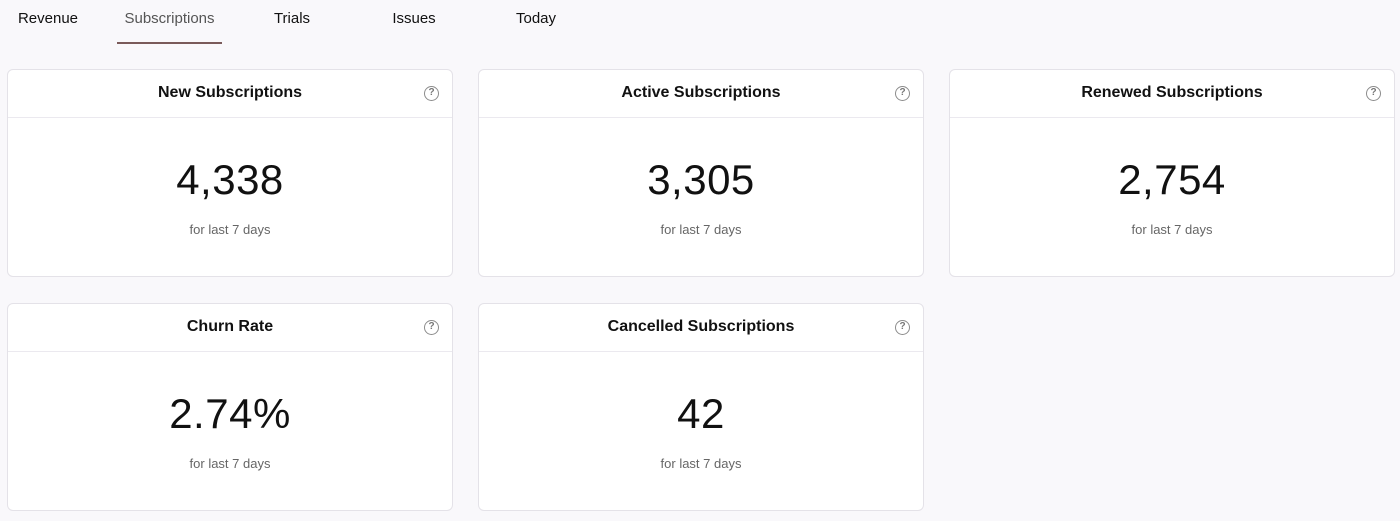  Describe the element at coordinates (230, 413) in the screenshot. I see `metric-value: 2.74%` at that location.